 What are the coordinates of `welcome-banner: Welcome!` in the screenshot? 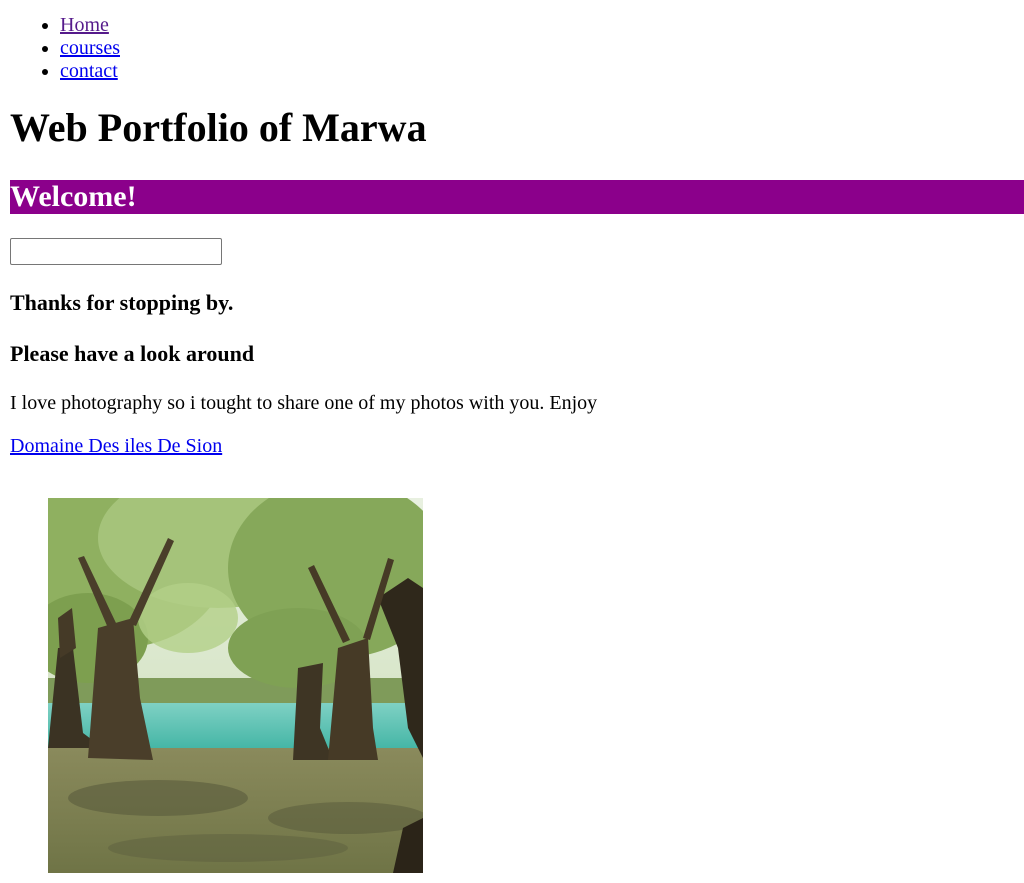 It's located at (517, 197).